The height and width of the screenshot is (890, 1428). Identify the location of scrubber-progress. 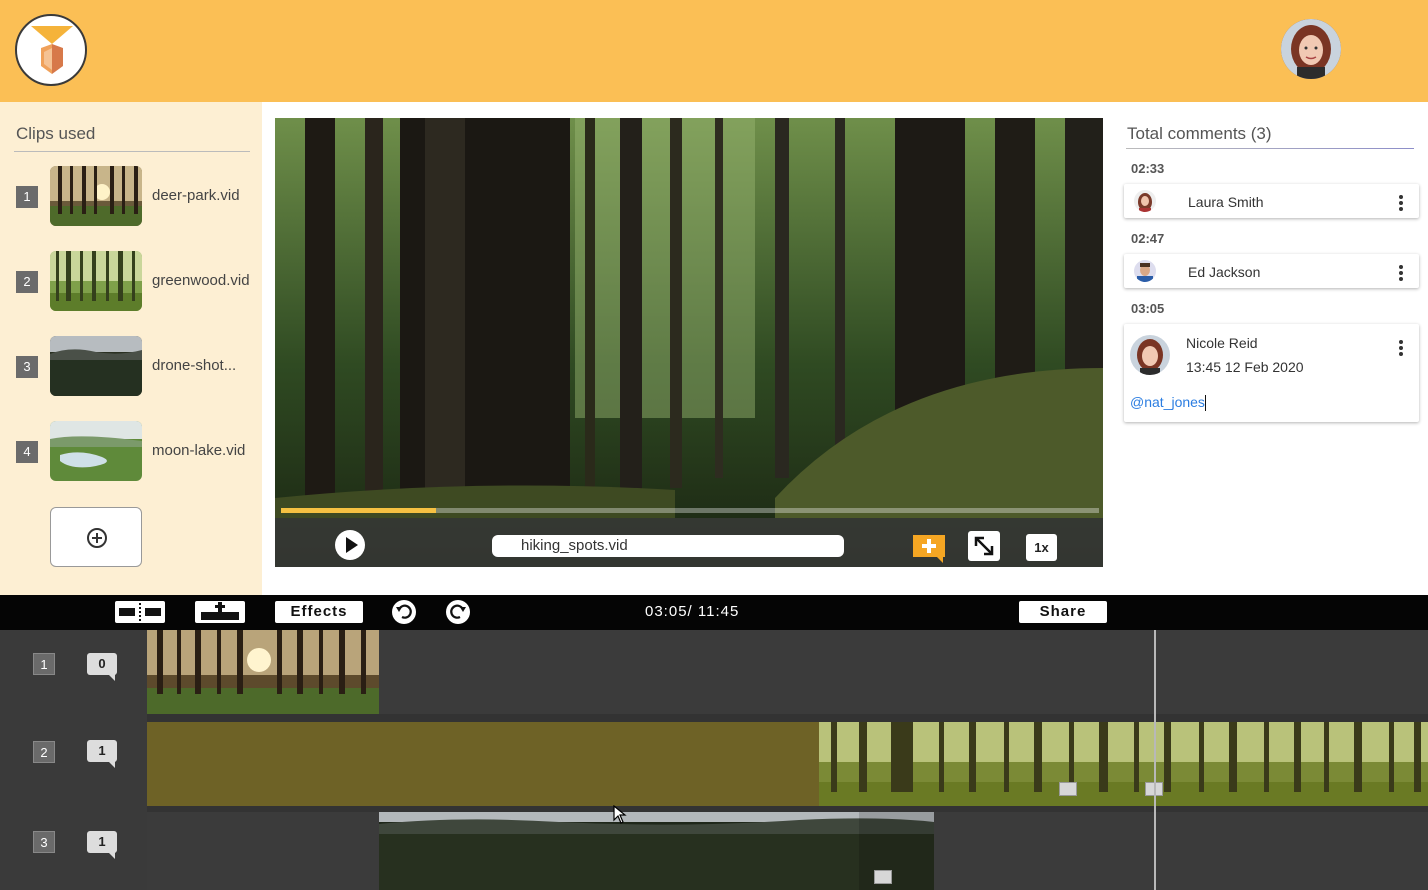
(359, 510).